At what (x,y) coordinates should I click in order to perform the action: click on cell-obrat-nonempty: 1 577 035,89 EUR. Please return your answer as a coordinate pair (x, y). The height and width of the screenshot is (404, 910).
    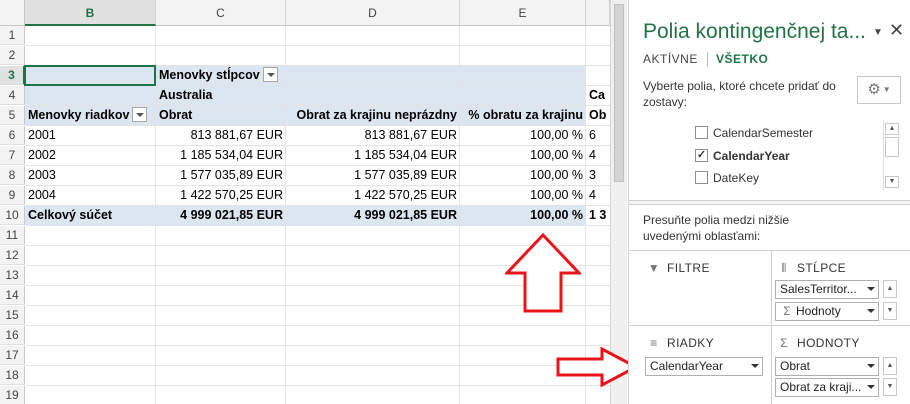
    Looking at the image, I should click on (373, 175).